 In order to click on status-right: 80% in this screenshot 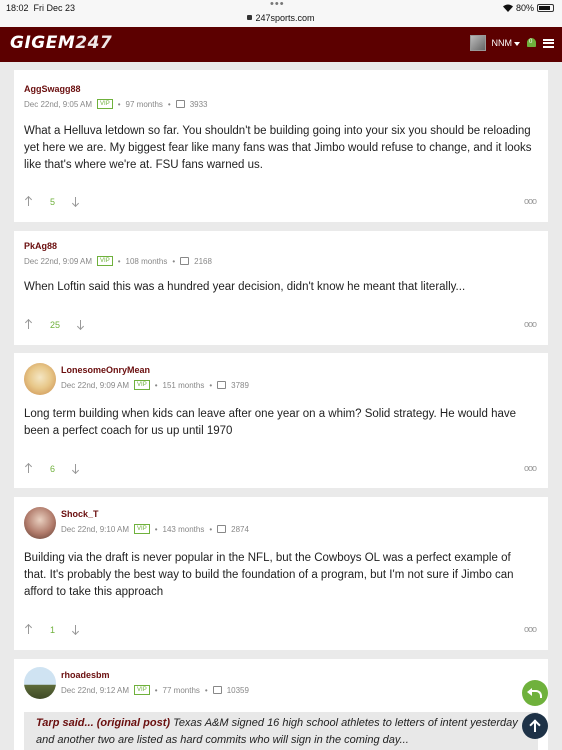, I will do `click(528, 8)`.